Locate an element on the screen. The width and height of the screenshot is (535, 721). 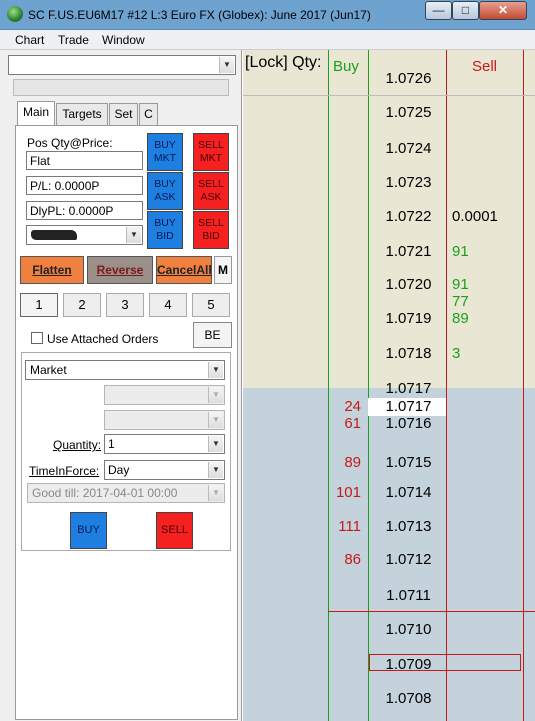
tab-set: Set is located at coordinates (123, 114).